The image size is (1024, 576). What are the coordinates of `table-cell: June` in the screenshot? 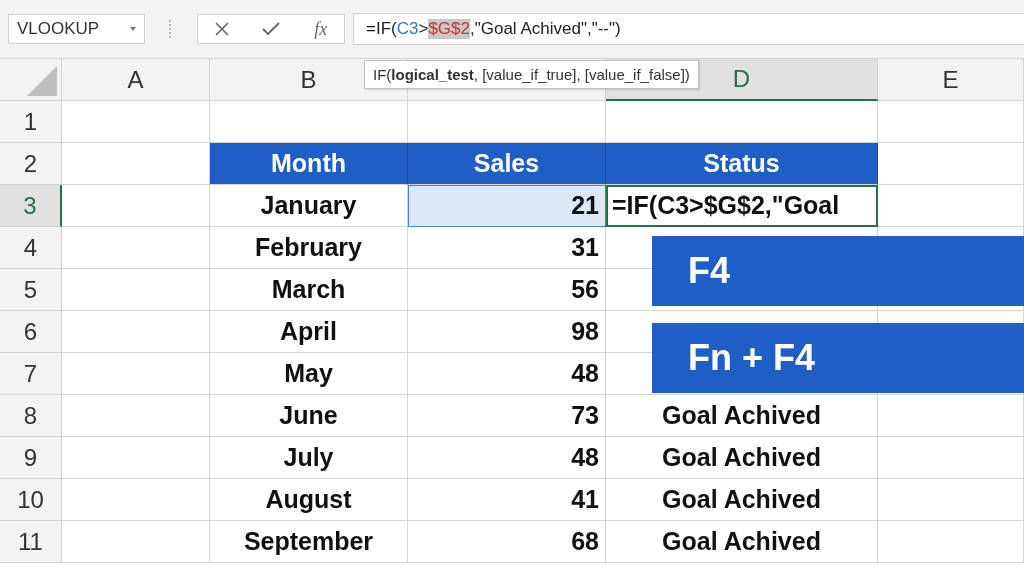 It's located at (309, 416).